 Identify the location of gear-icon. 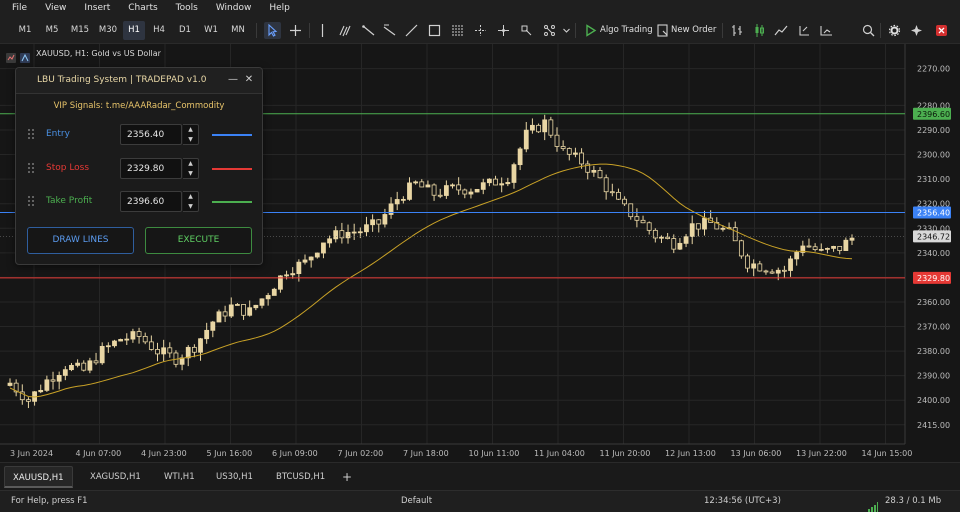
(894, 30).